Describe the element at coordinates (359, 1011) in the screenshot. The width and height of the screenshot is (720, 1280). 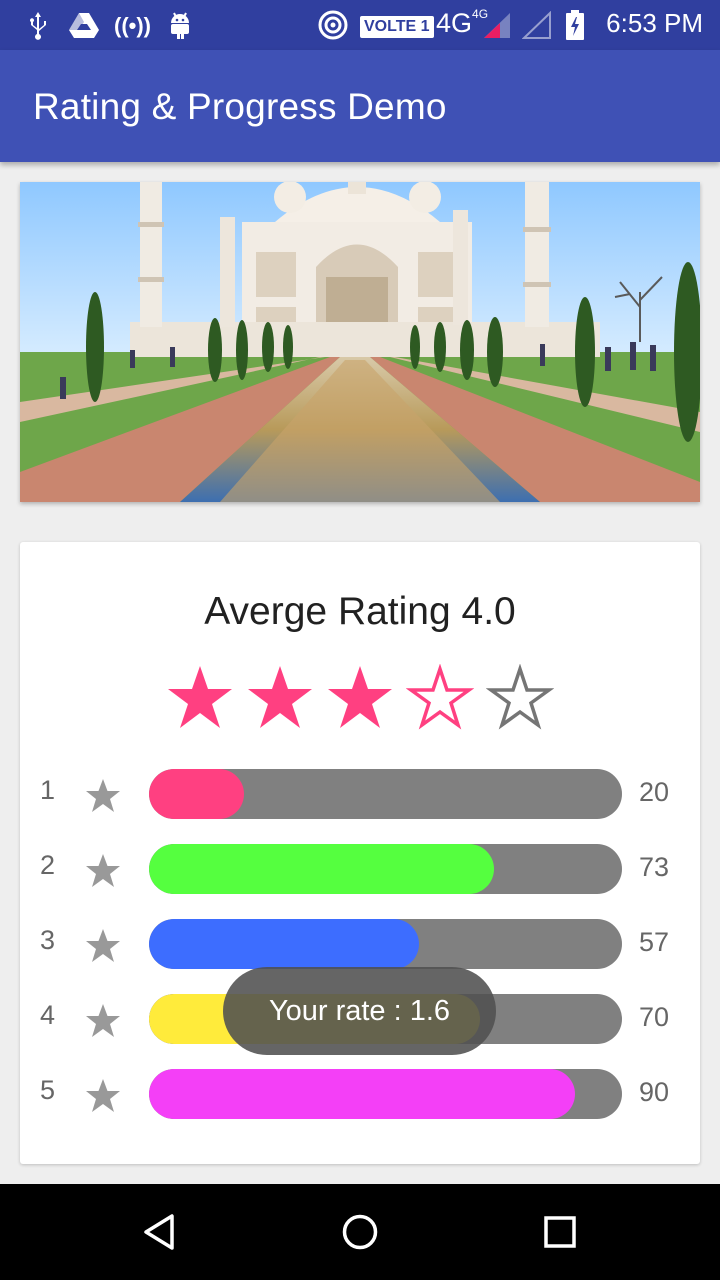
I see `toast-message: Your rate : 1.6` at that location.